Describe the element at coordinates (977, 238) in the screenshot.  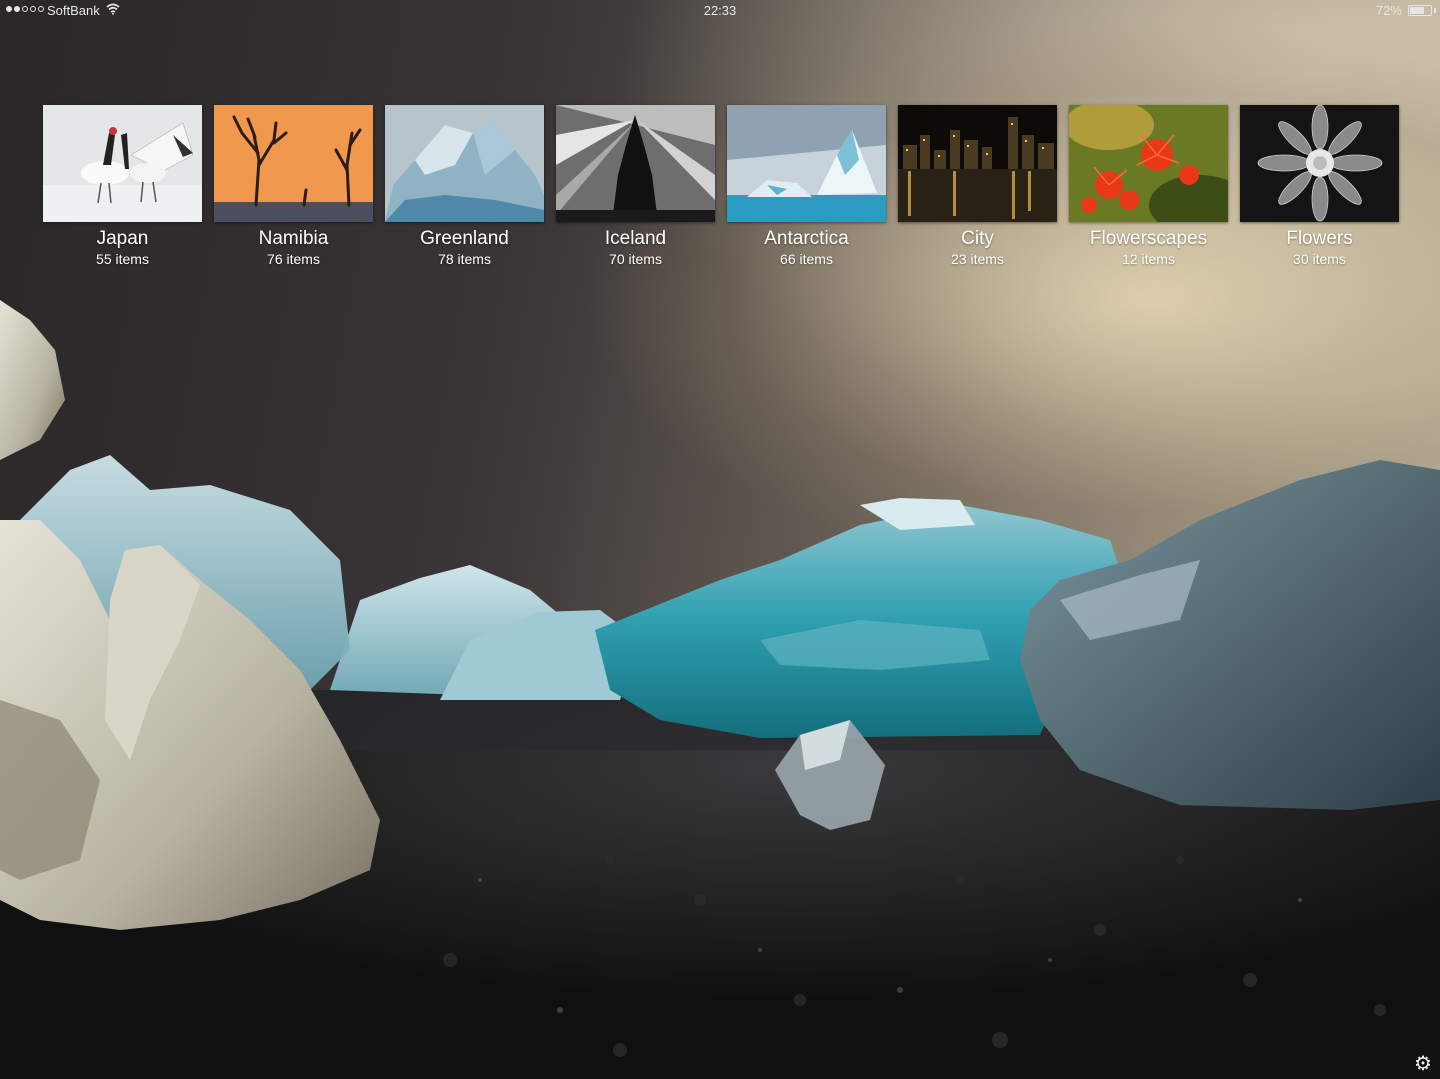
I see `album-title: City` at that location.